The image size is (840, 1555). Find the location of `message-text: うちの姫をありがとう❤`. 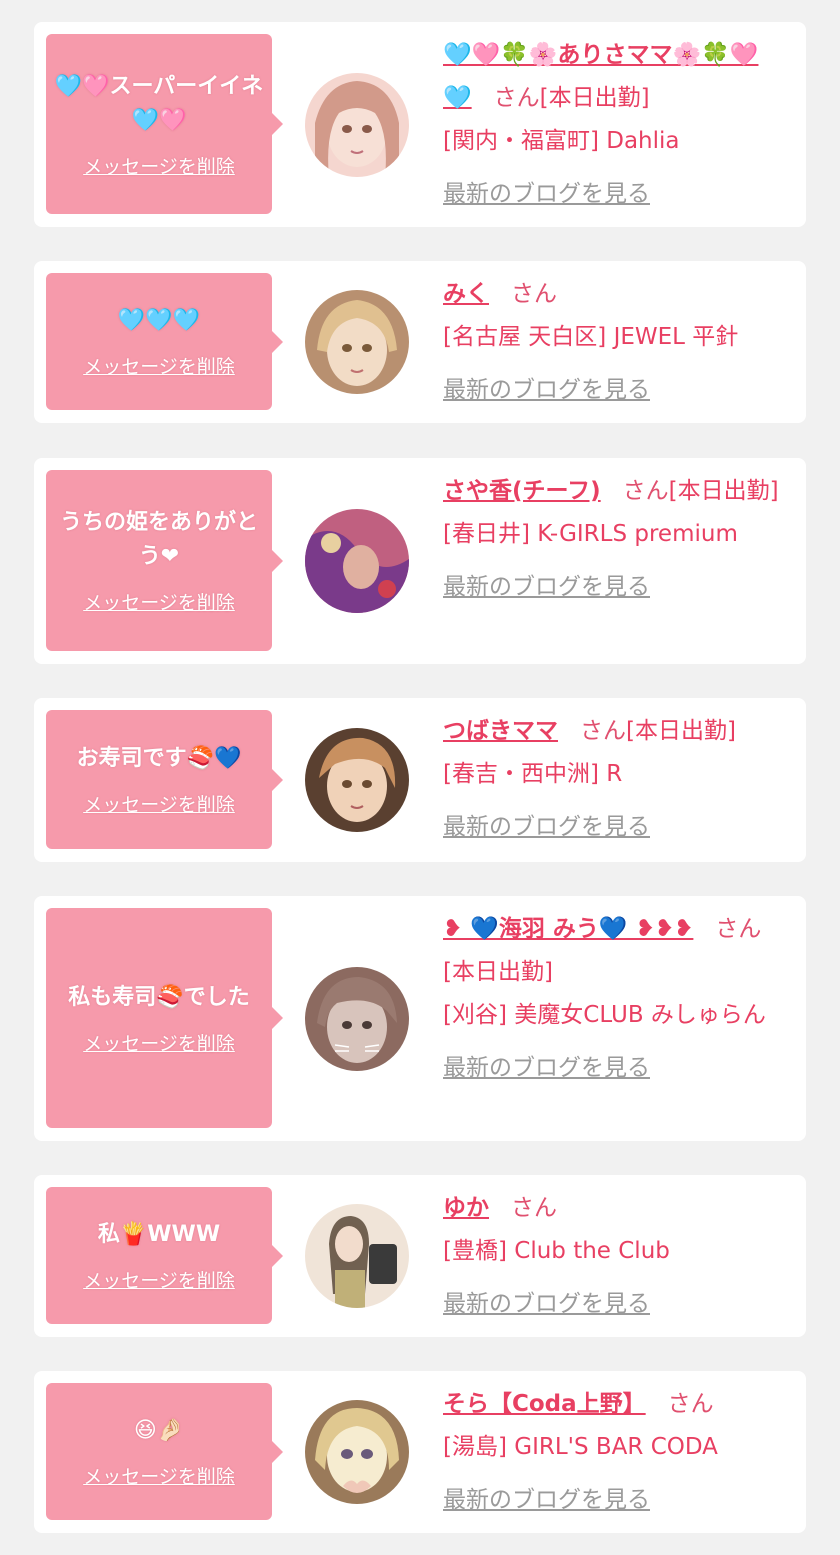

message-text: うちの姫をありがとう❤ is located at coordinates (158, 539).